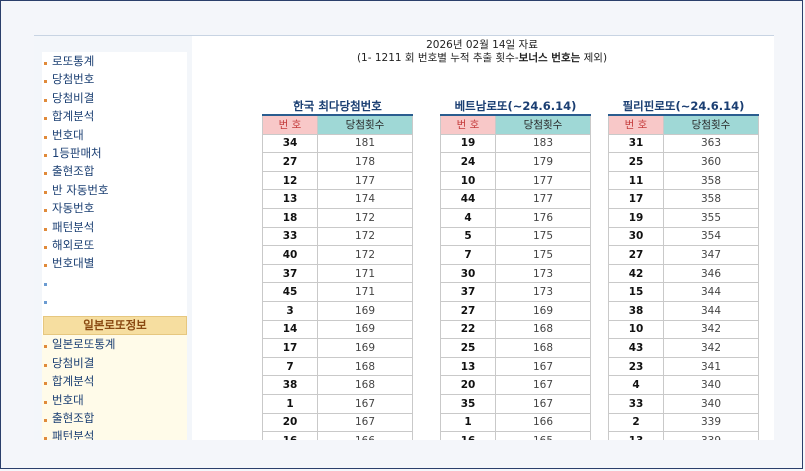  What do you see at coordinates (337, 366) in the screenshot?
I see `table-row: 7 168` at bounding box center [337, 366].